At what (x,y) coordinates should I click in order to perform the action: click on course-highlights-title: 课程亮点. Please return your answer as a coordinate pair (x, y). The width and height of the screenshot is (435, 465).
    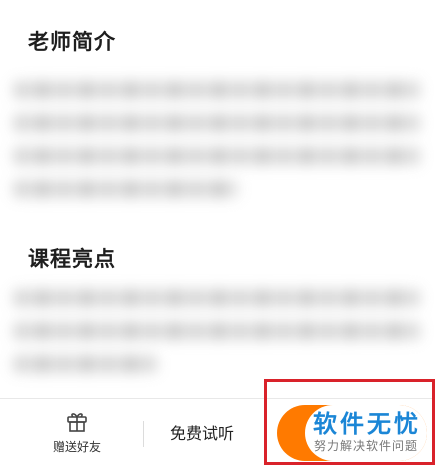
    Looking at the image, I should click on (72, 259).